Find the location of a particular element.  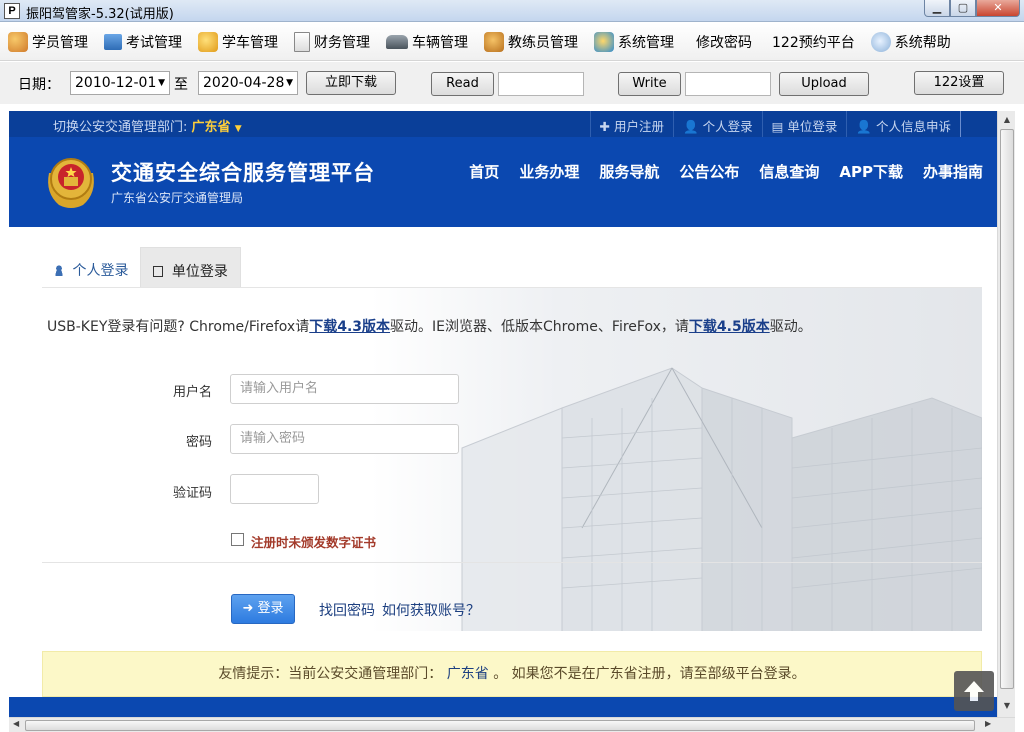

building-icon: ▤ is located at coordinates (777, 126).